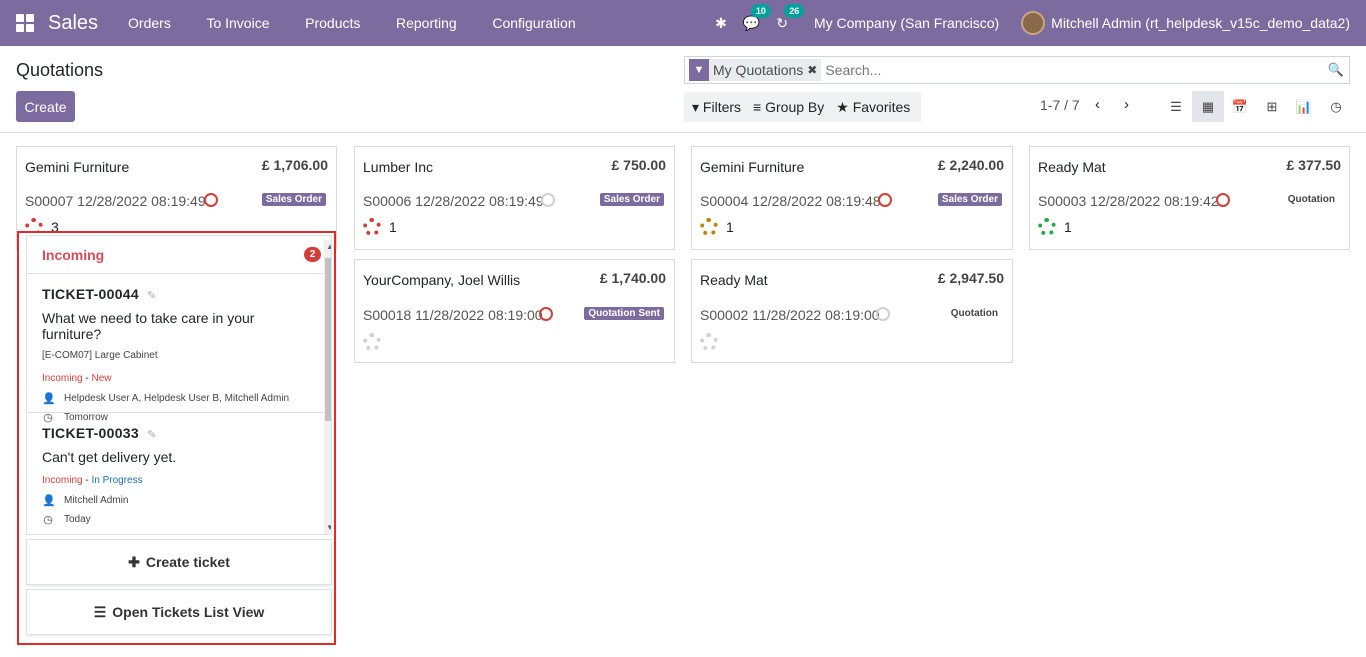 This screenshot has height=657, width=1366. Describe the element at coordinates (906, 23) in the screenshot. I see `company-switcher: My Company (San Francisco)` at that location.